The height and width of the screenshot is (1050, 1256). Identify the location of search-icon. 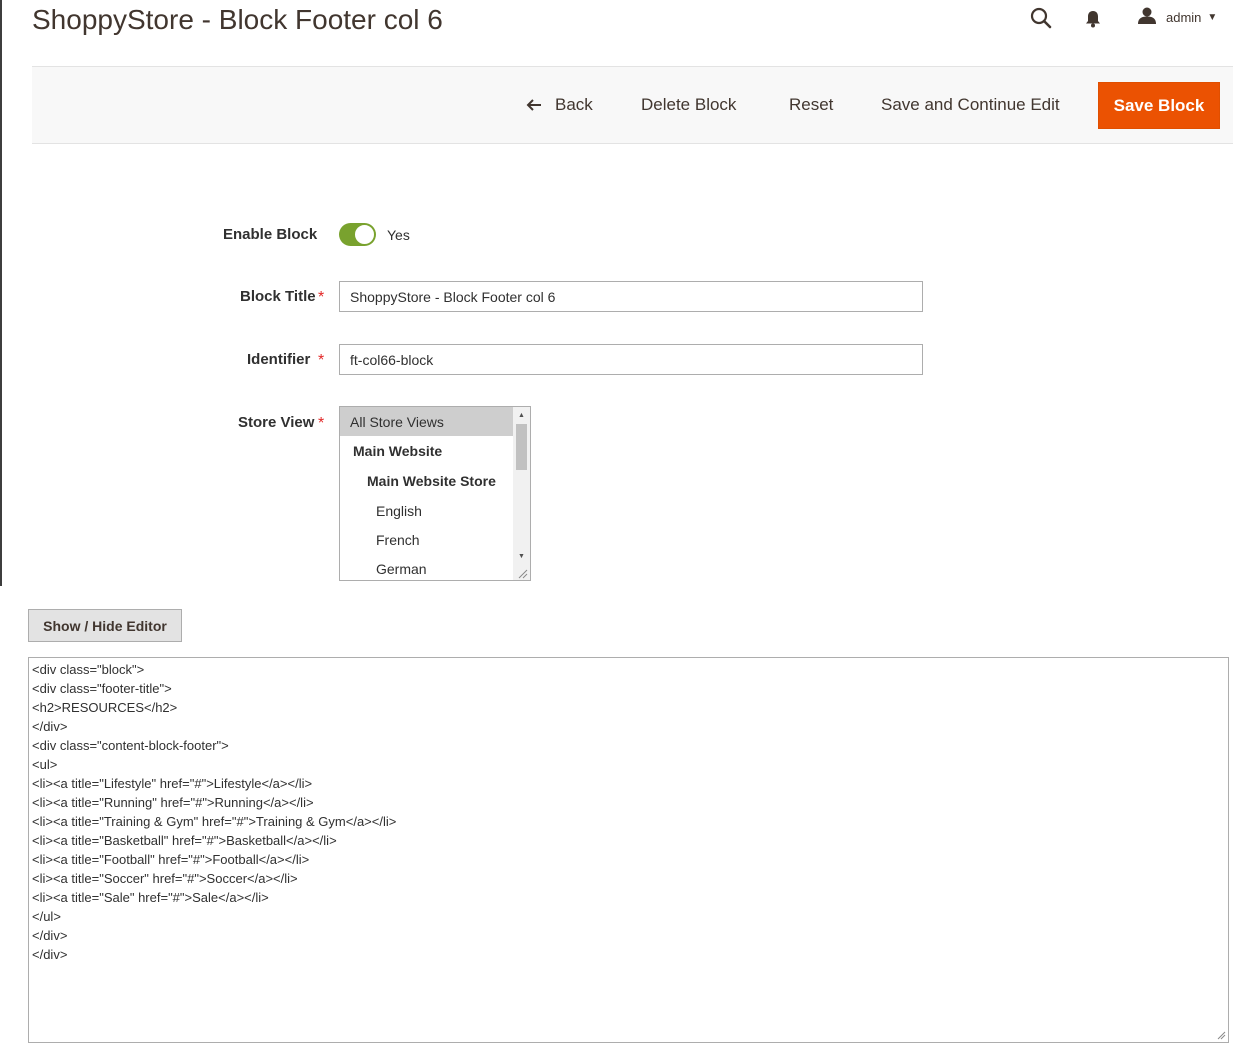
(1041, 20).